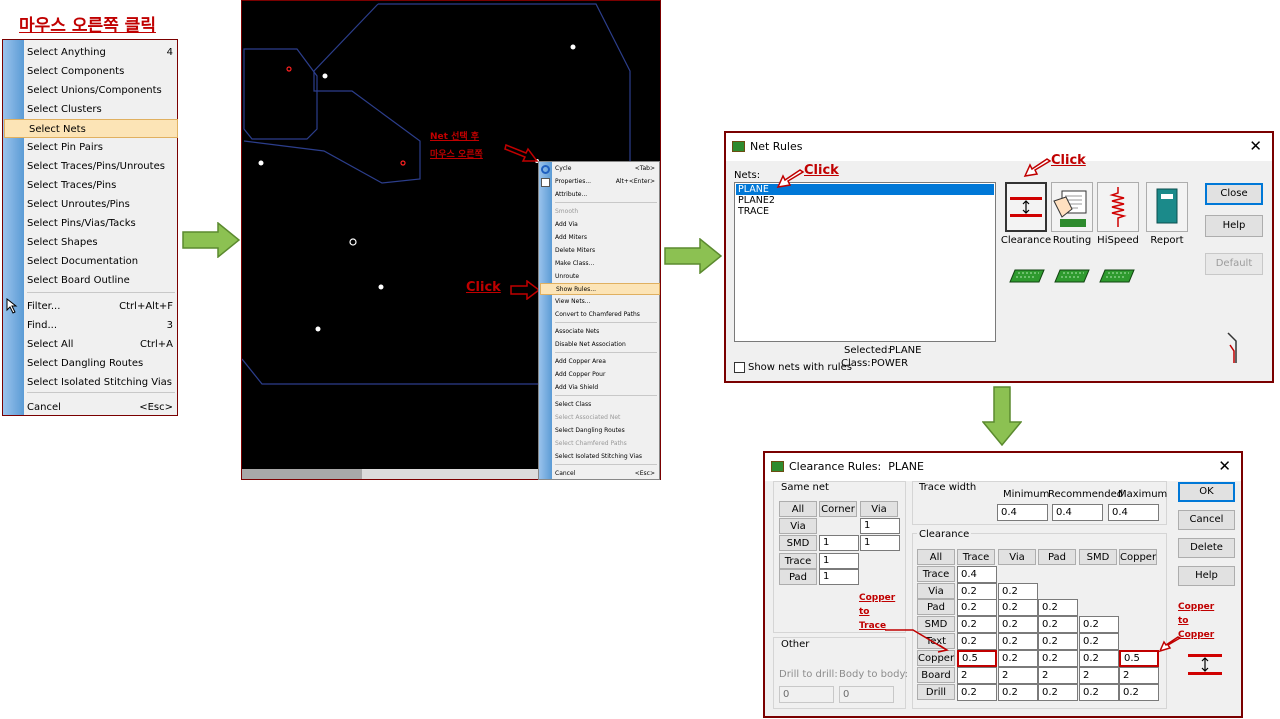 The height and width of the screenshot is (719, 1280). Describe the element at coordinates (1133, 512) in the screenshot. I see `maximum-field: 0.4` at that location.